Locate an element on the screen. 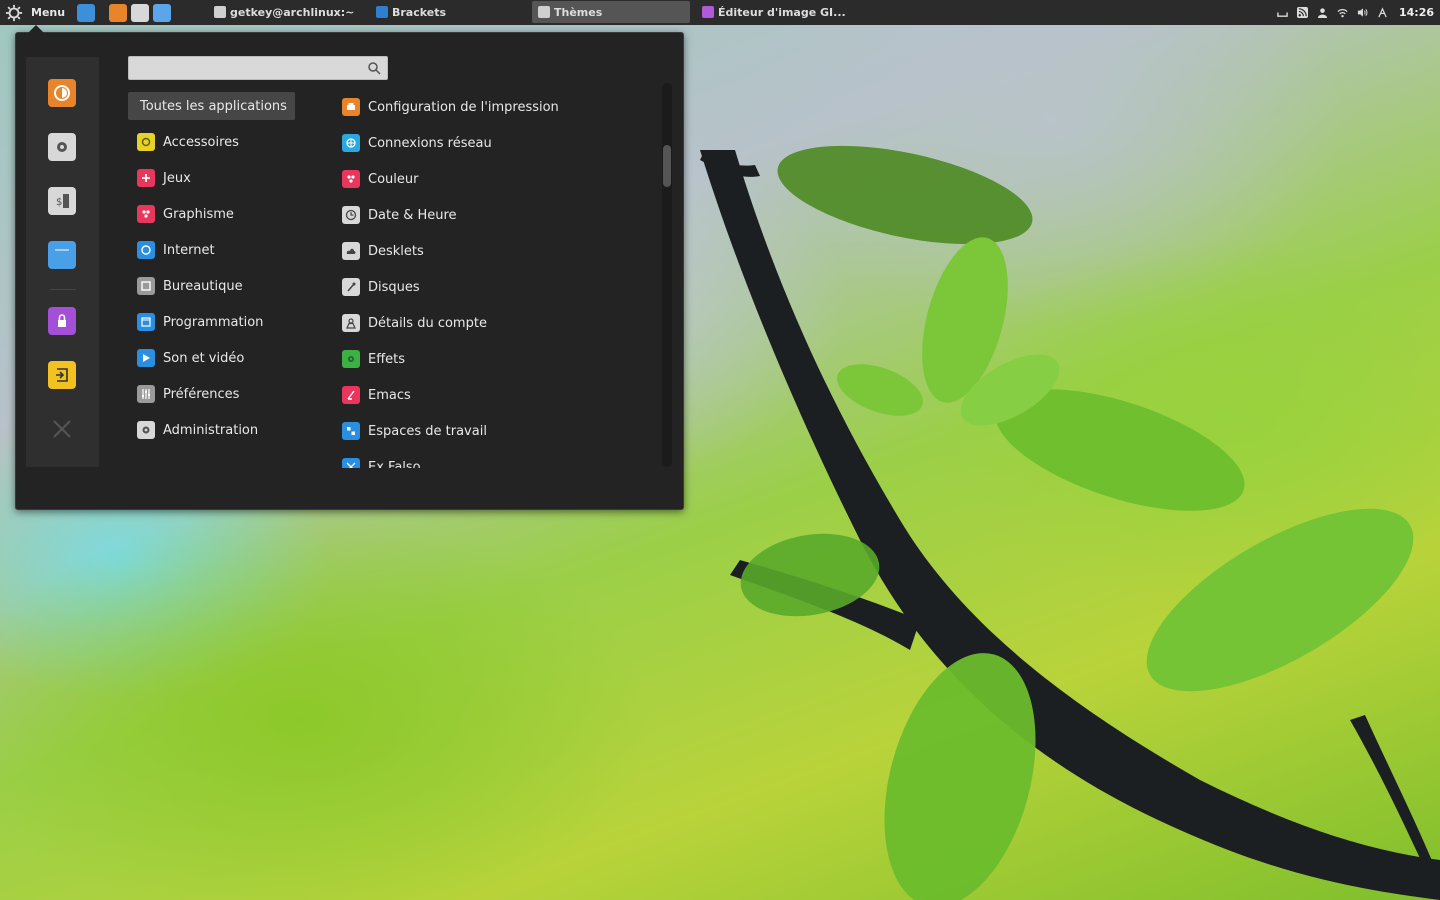  favorite-settings is located at coordinates (62, 147).